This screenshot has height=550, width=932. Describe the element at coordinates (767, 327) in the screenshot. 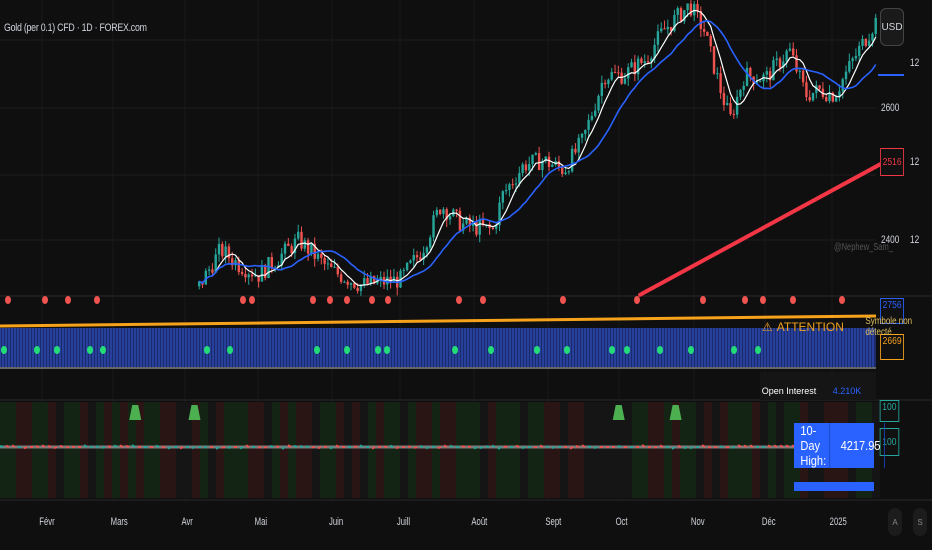

I see `warning-icon: ⚠` at that location.